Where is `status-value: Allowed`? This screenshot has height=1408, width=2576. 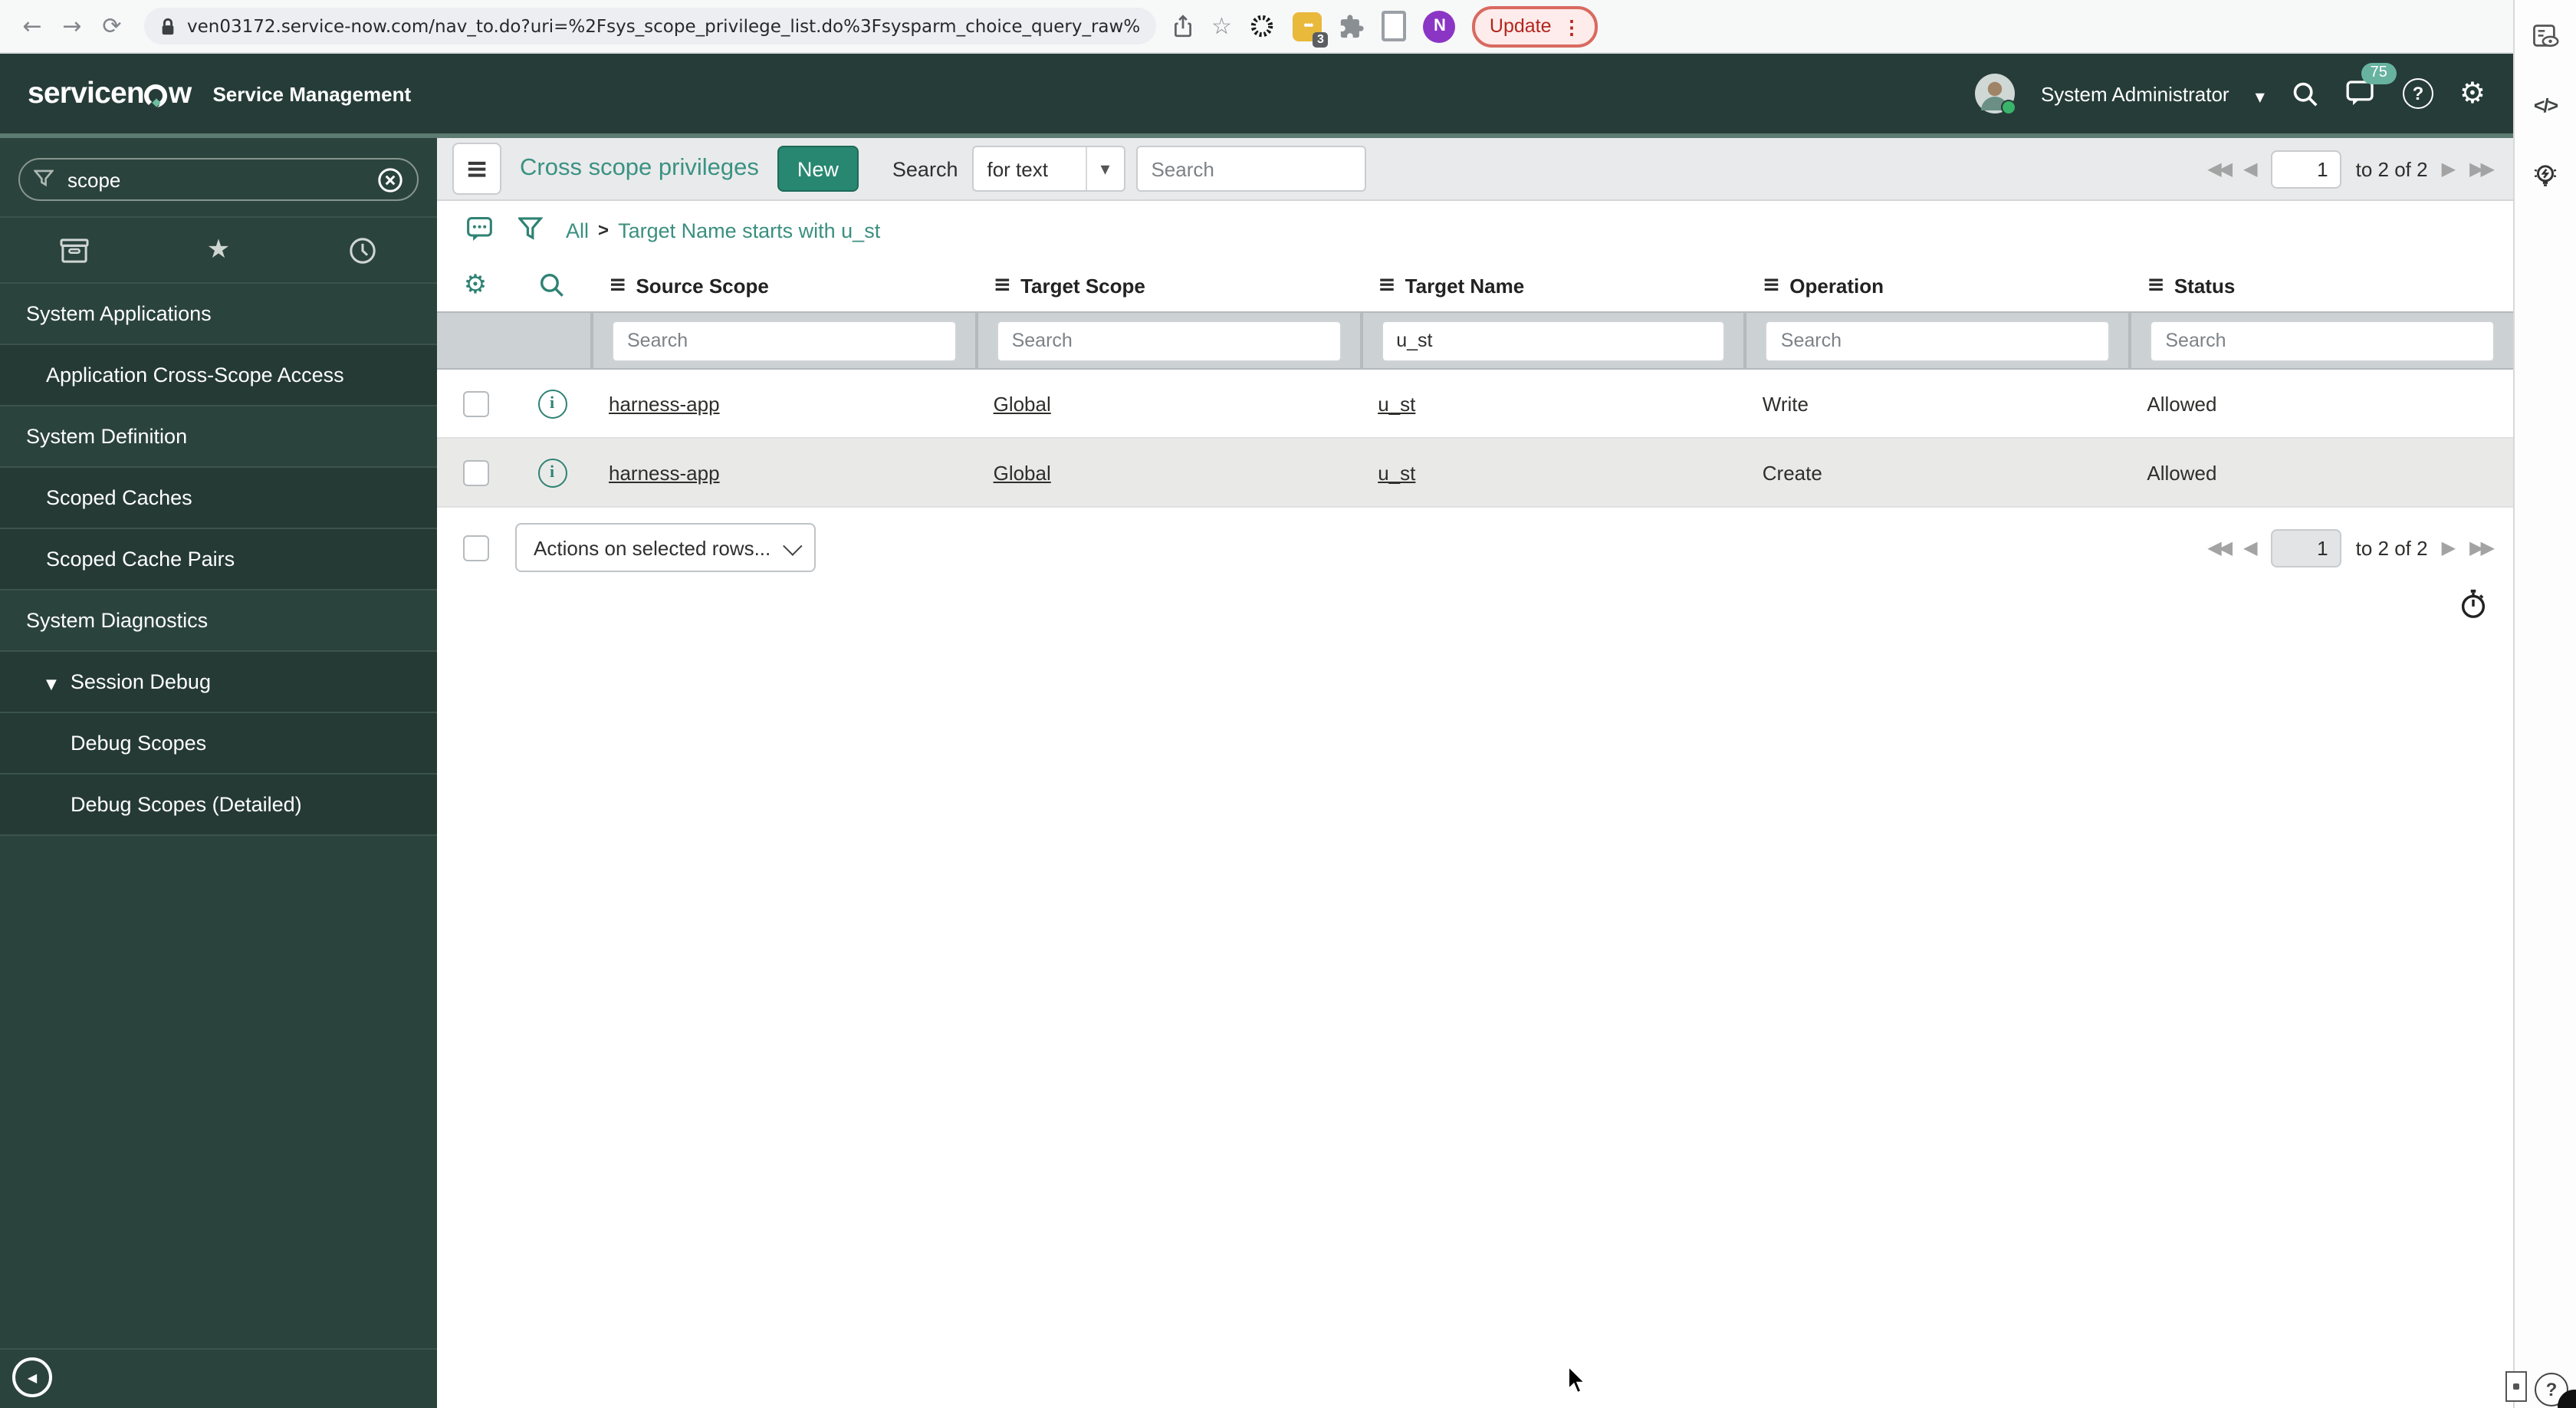 status-value: Allowed is located at coordinates (2182, 472).